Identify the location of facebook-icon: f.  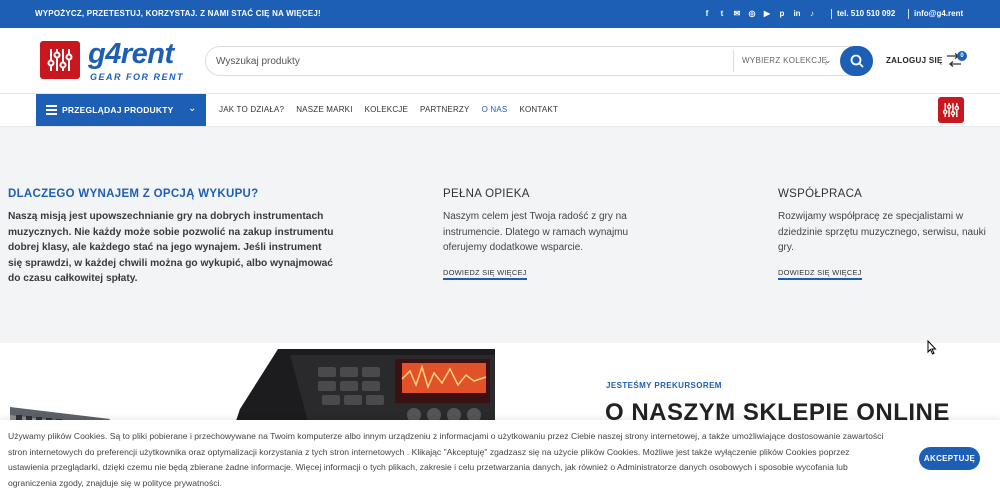
(707, 13).